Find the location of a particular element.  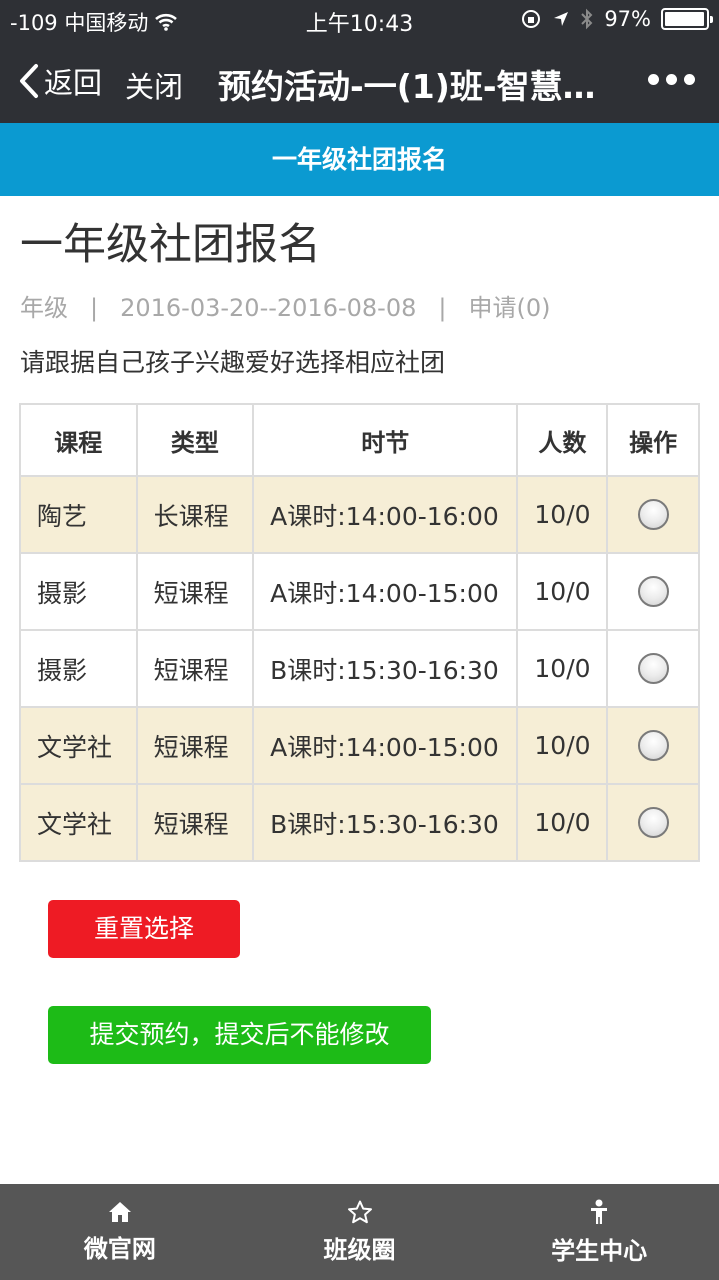

bottom-tab-bar: 微官网 班级圈 学生中心 is located at coordinates (359, 1232).